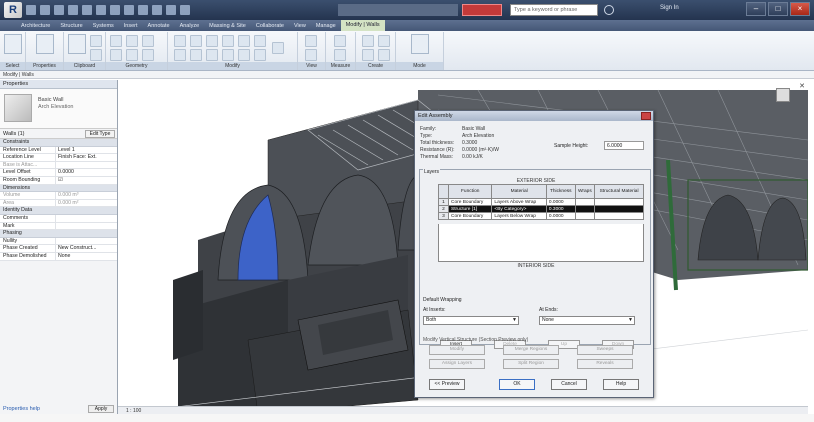  I want to click on minimize-button: –, so click(756, 9).